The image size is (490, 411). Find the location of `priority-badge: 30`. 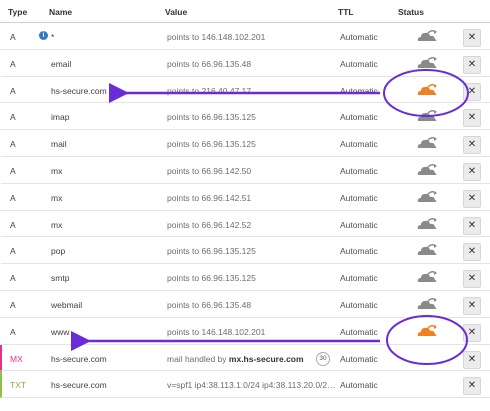

priority-badge: 30 is located at coordinates (323, 358).